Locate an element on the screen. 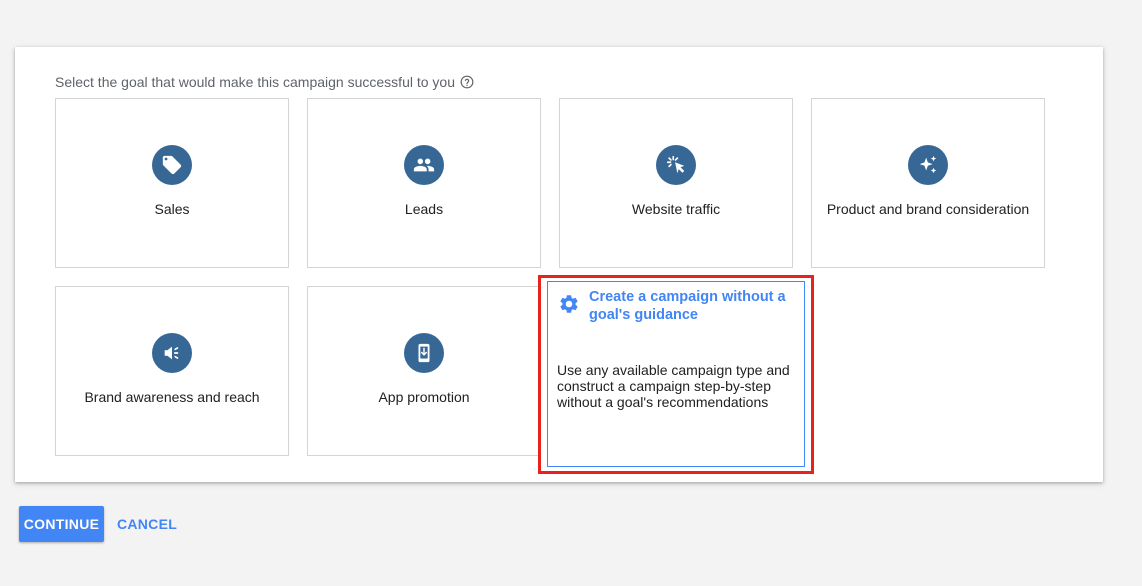  megaphone-icon is located at coordinates (172, 353).